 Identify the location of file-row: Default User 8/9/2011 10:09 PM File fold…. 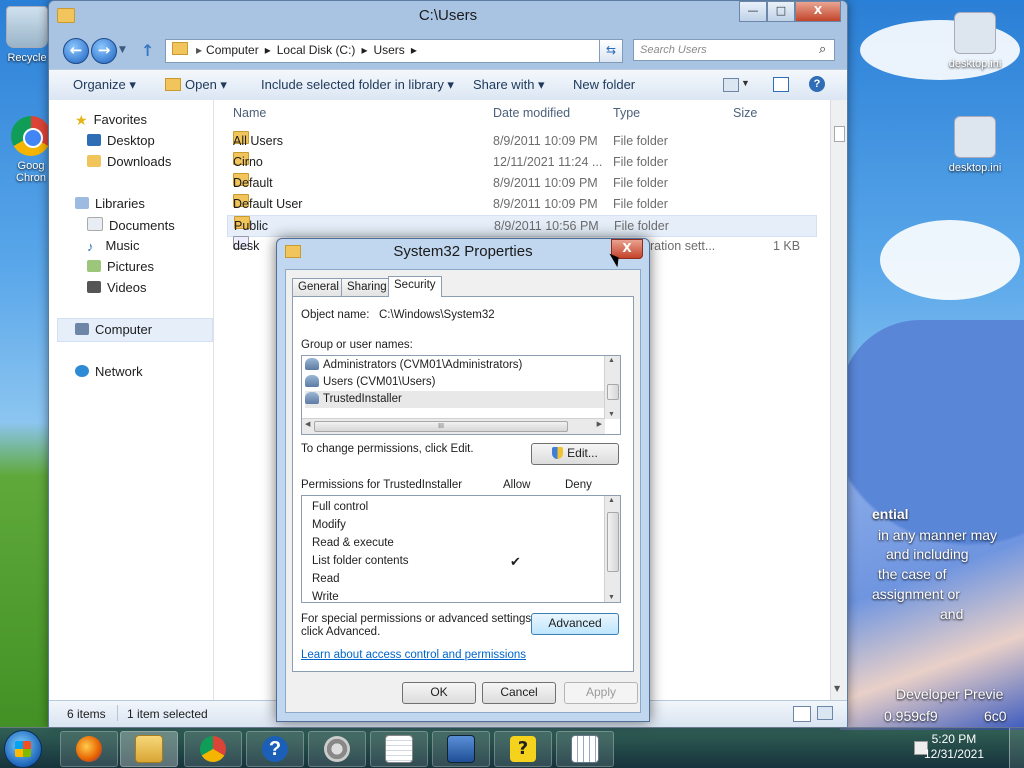
(522, 204).